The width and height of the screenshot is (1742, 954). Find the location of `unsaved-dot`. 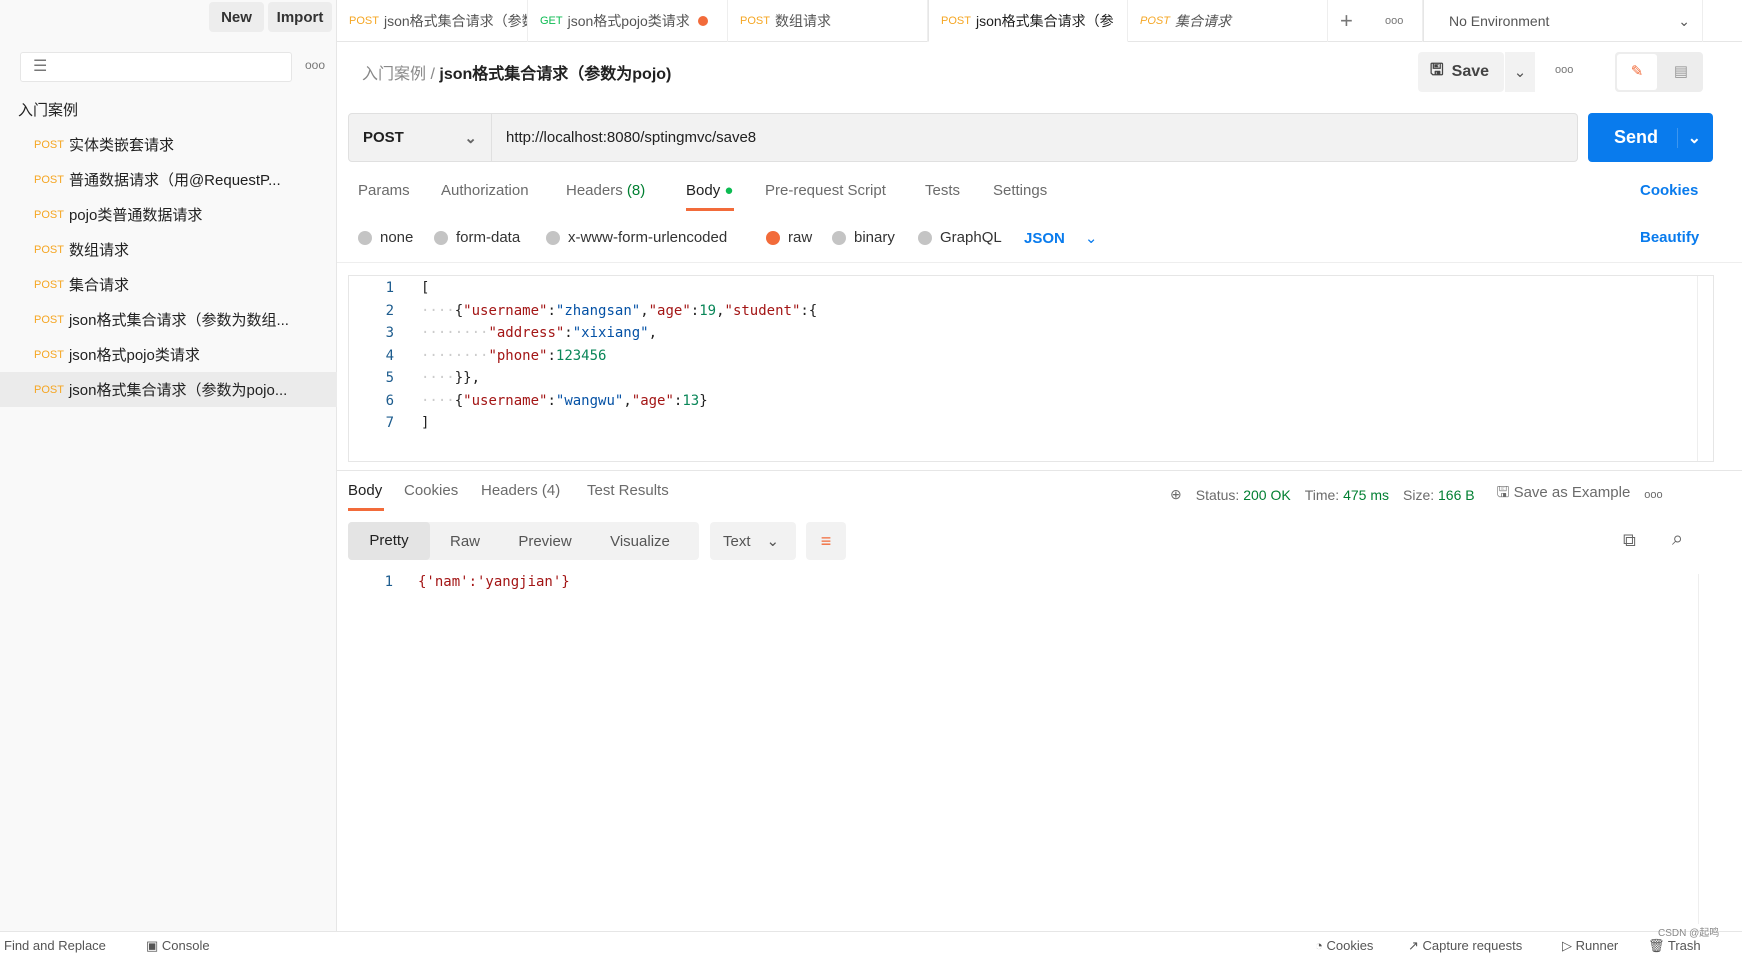

unsaved-dot is located at coordinates (702, 21).